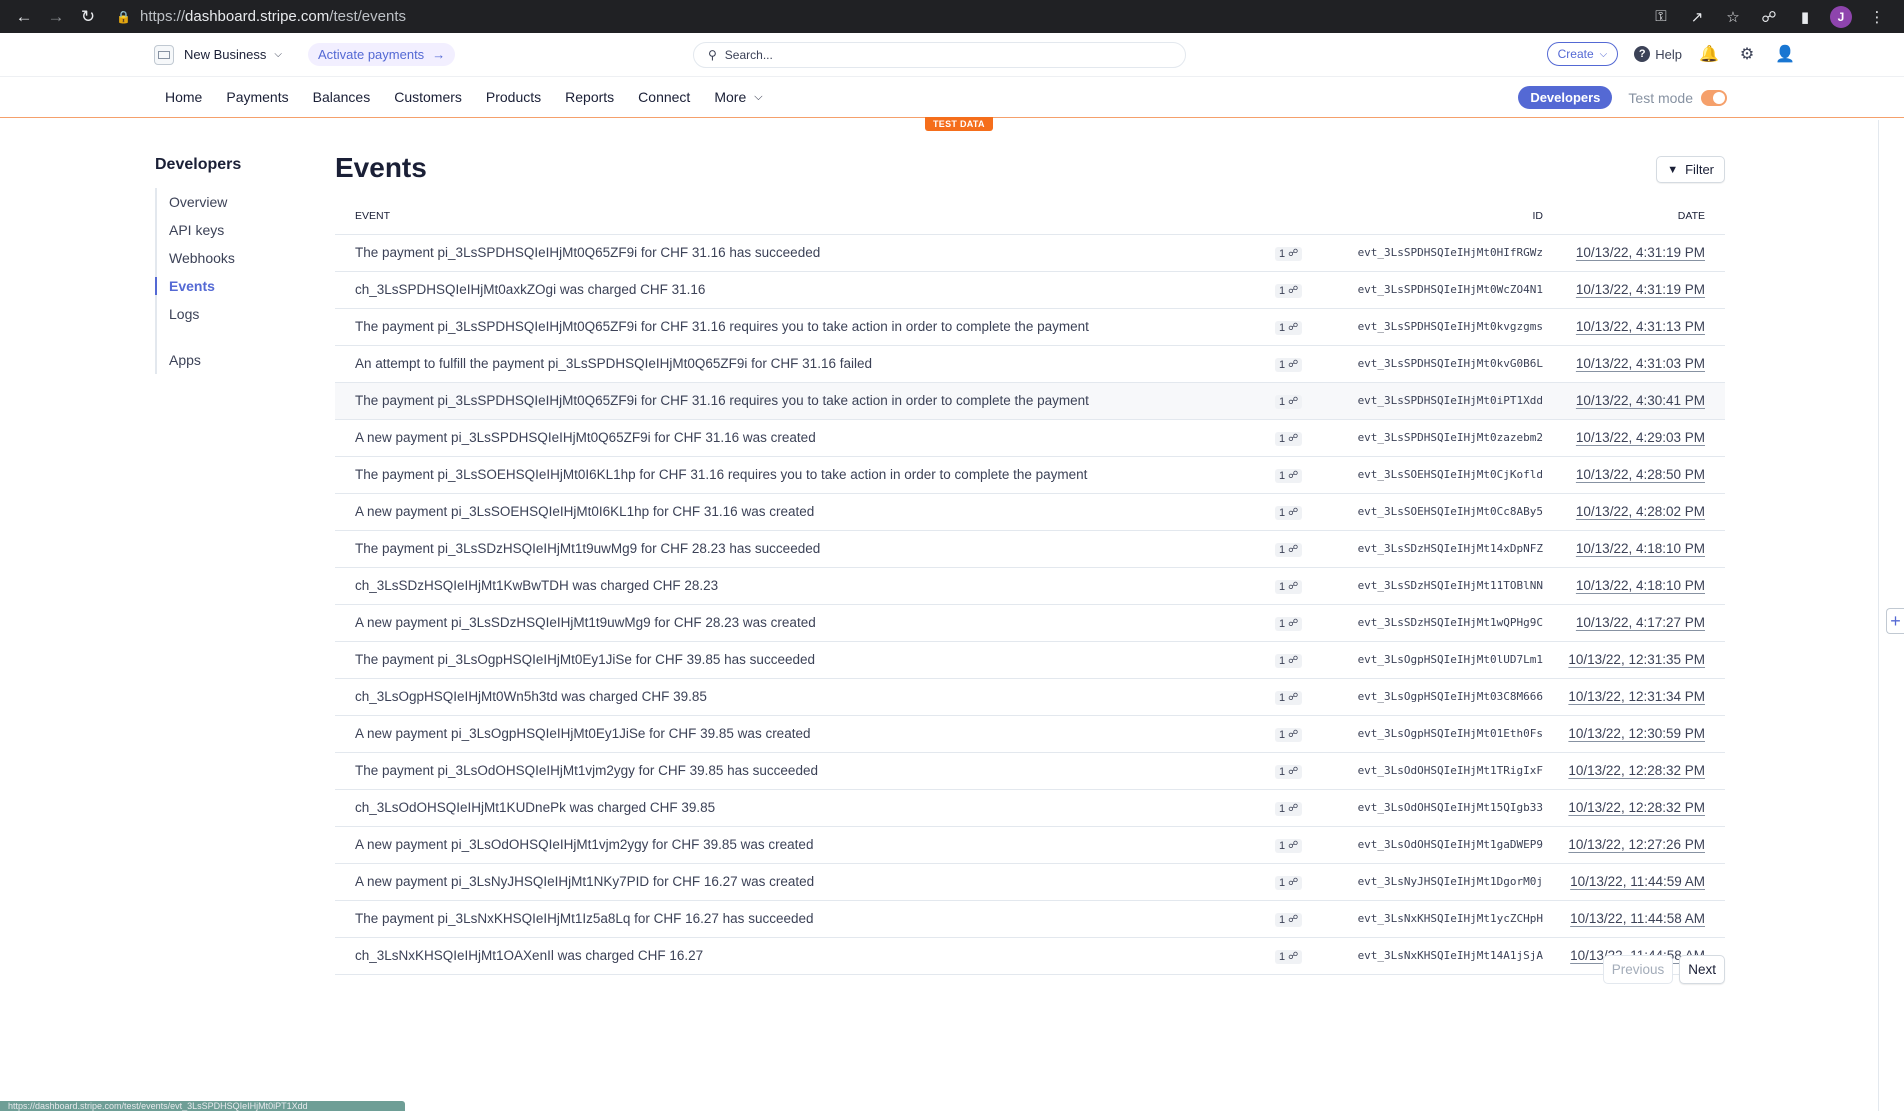 The height and width of the screenshot is (1111, 1904). What do you see at coordinates (1450, 290) in the screenshot?
I see `event-id: evt_3LsSPDHSQIeIHjMt0WcZO4N1` at bounding box center [1450, 290].